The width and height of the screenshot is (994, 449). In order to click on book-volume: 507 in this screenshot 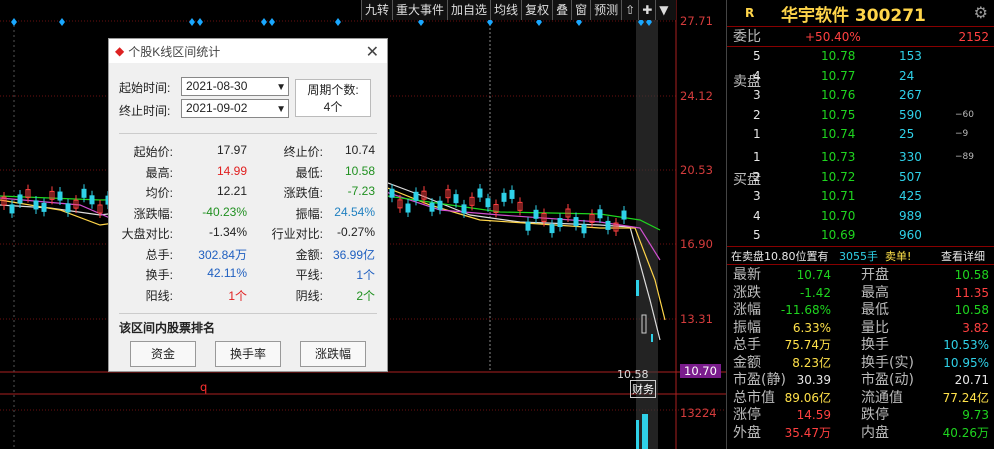, I will do `click(910, 176)`.